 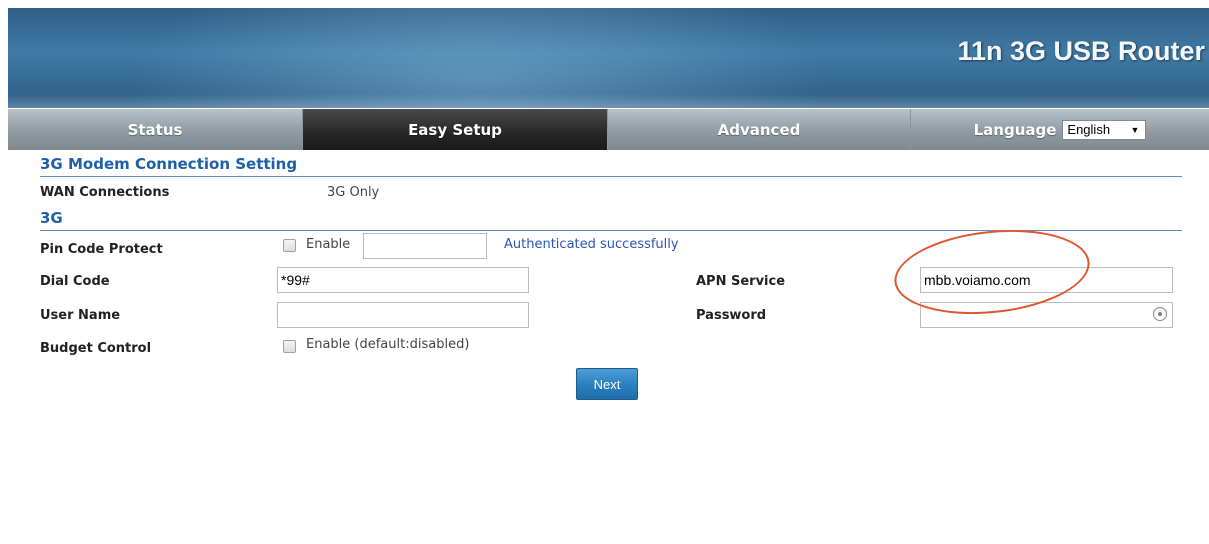 I want to click on language-label: Language, so click(x=1015, y=129).